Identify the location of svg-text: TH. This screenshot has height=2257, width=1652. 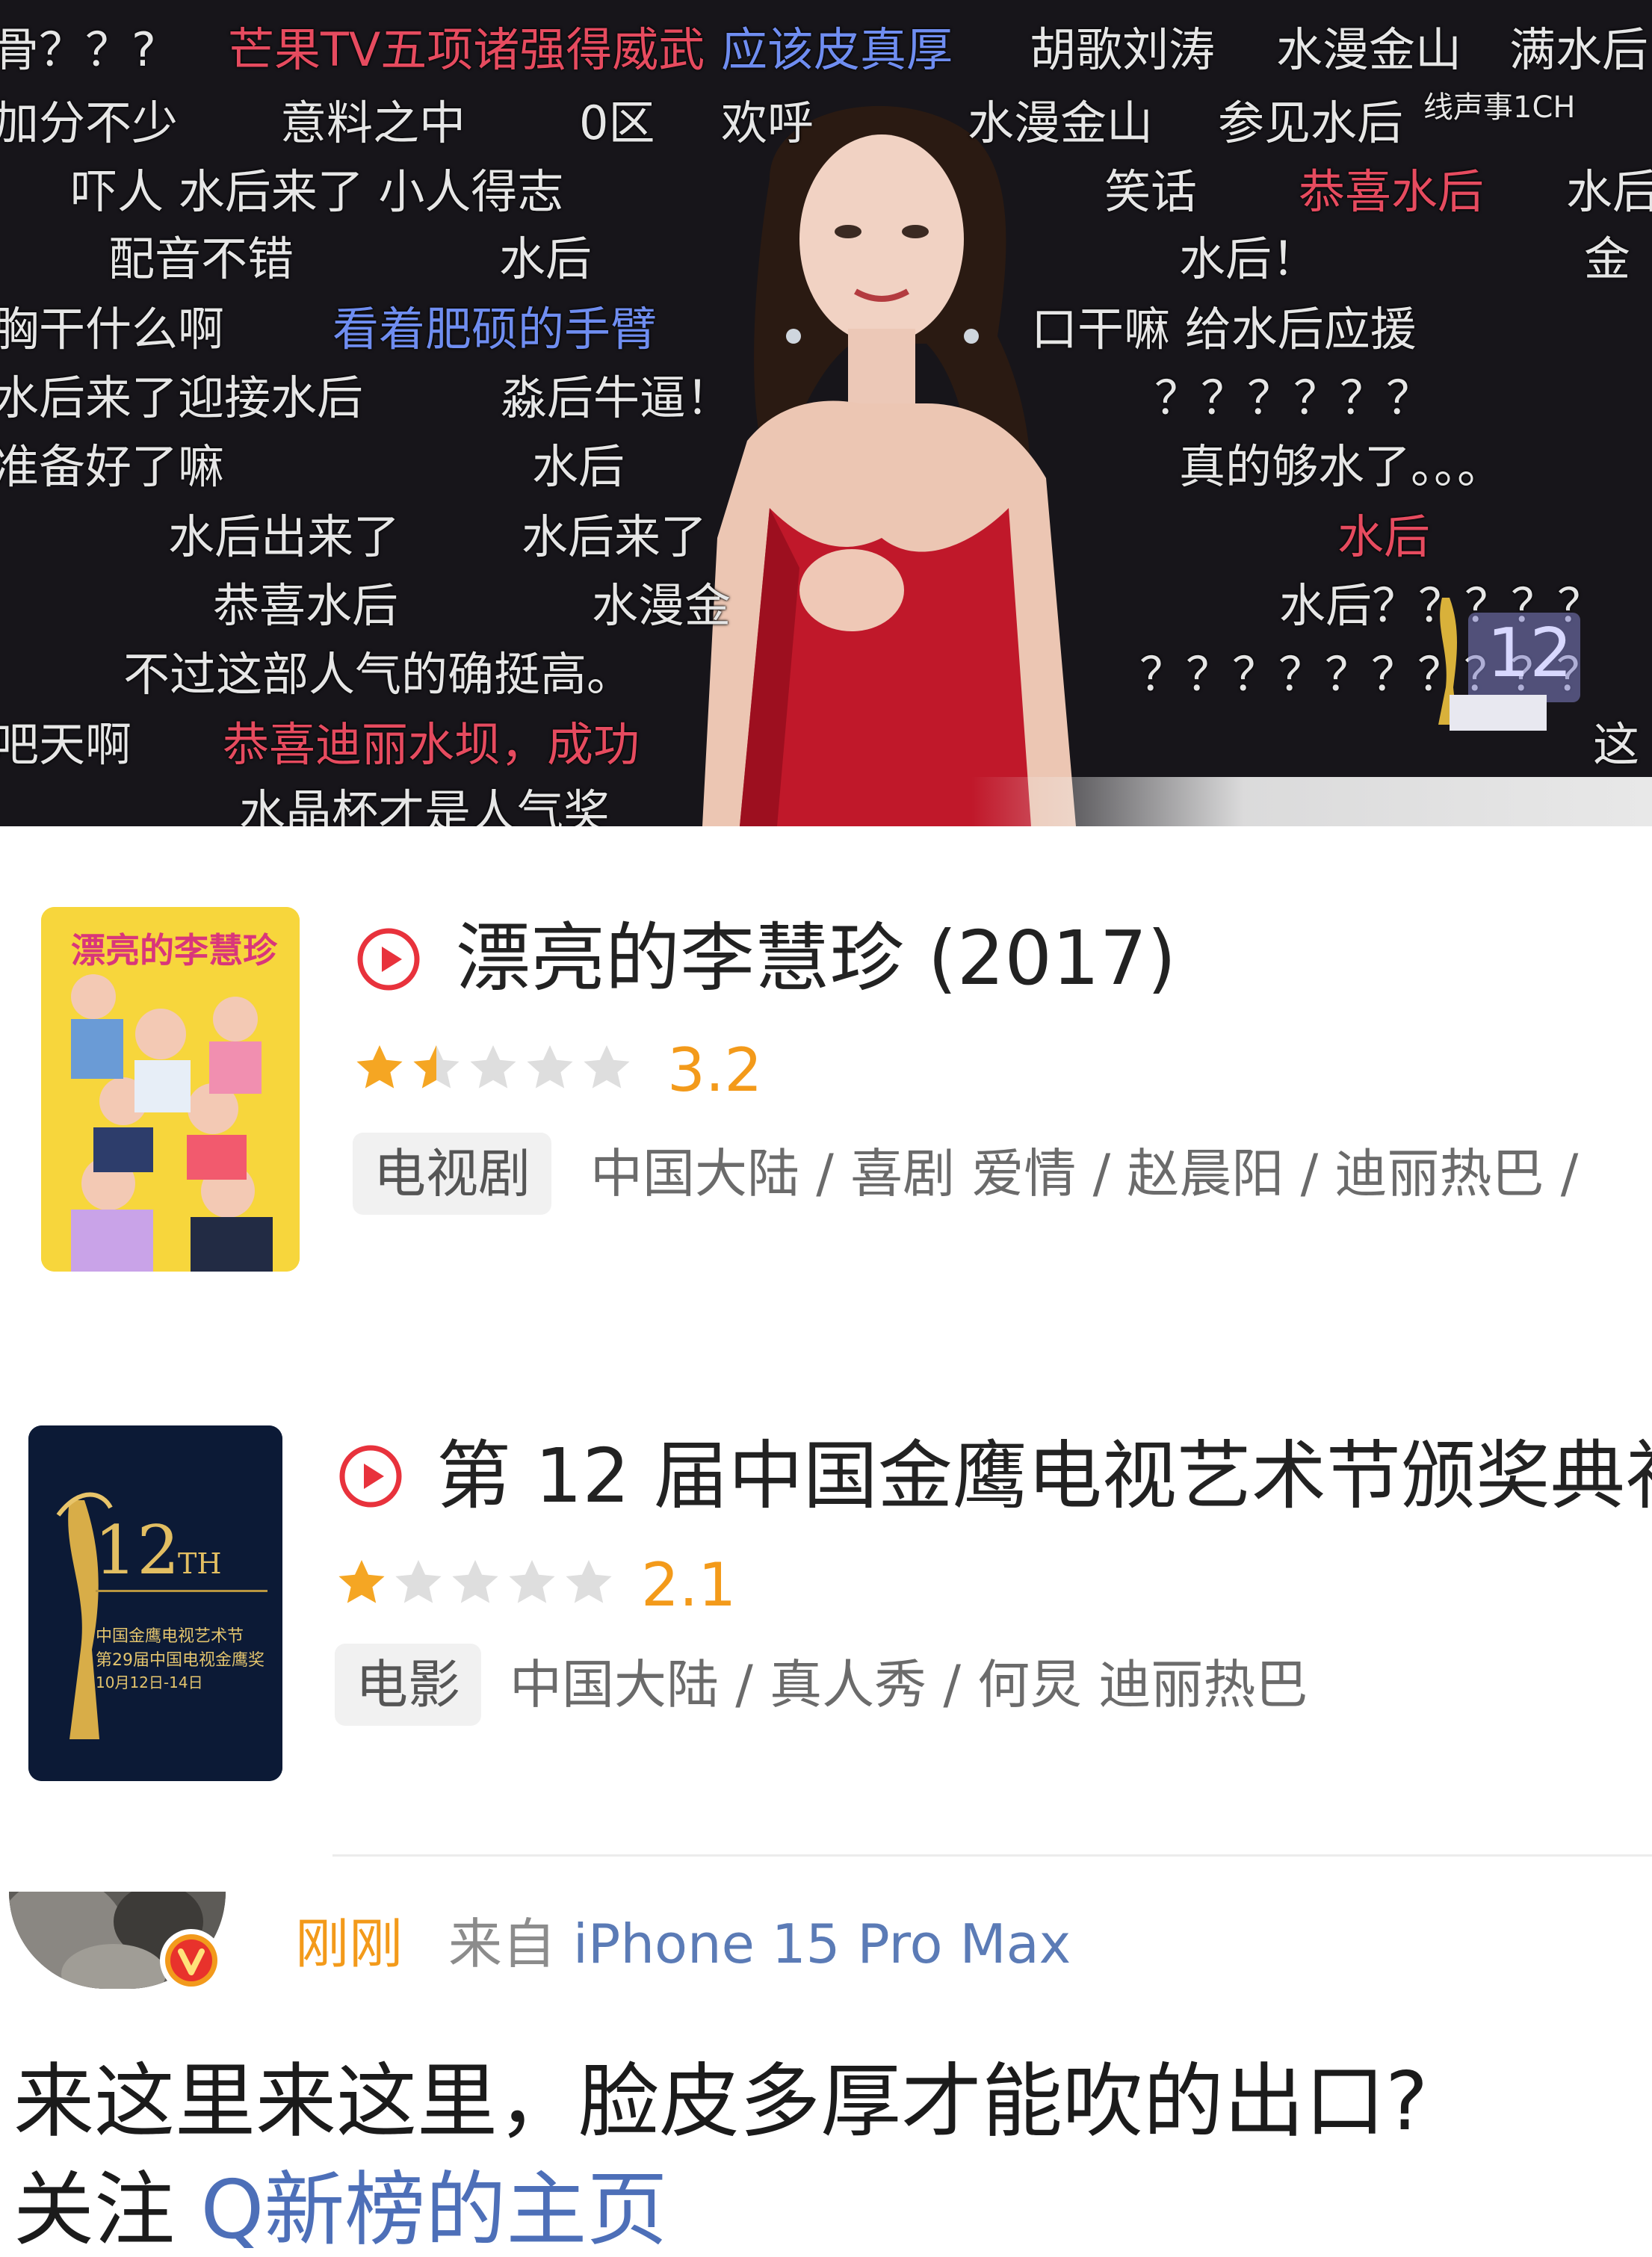
(199, 1563).